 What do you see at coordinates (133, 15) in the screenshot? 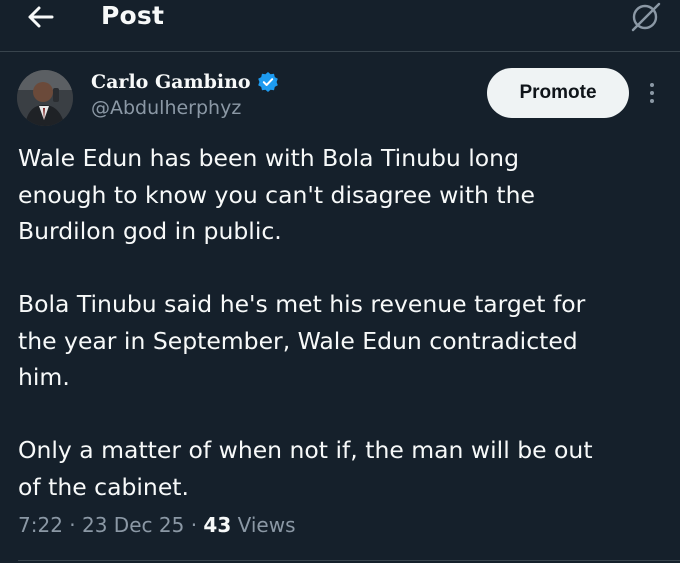
I see `page-title: Post` at bounding box center [133, 15].